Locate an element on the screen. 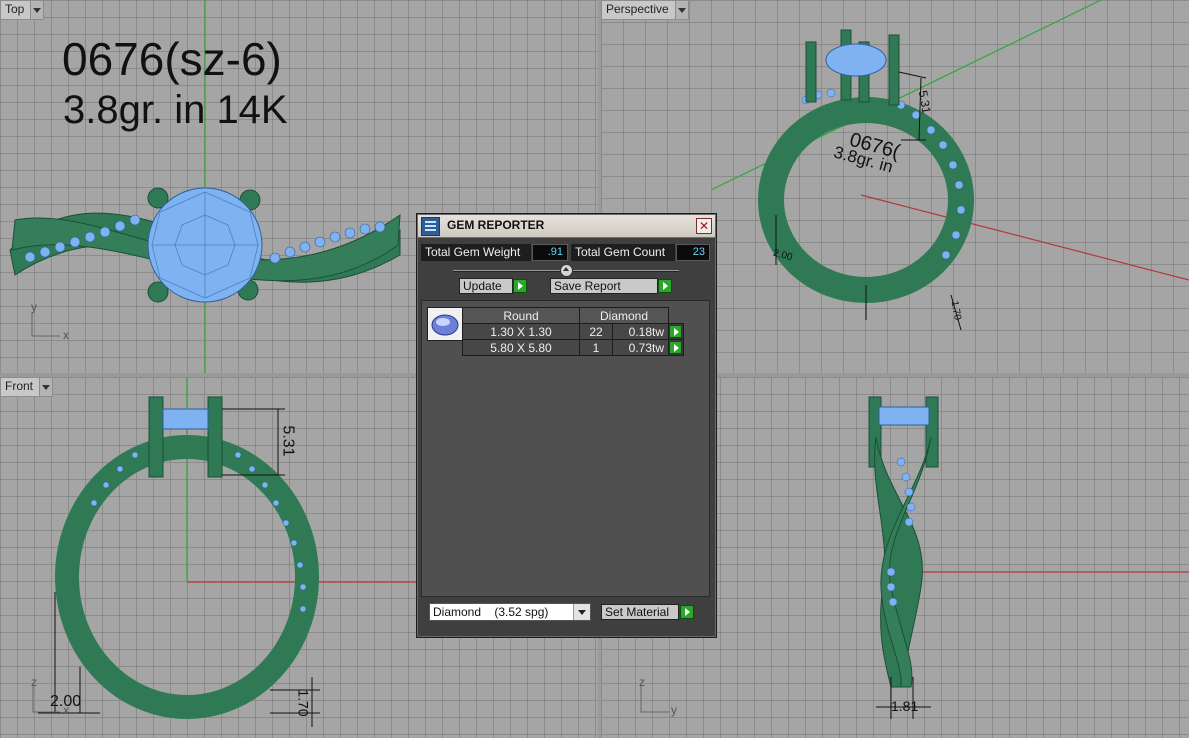 This screenshot has width=1189, height=738. viewport-label-front: Front is located at coordinates (27, 387).